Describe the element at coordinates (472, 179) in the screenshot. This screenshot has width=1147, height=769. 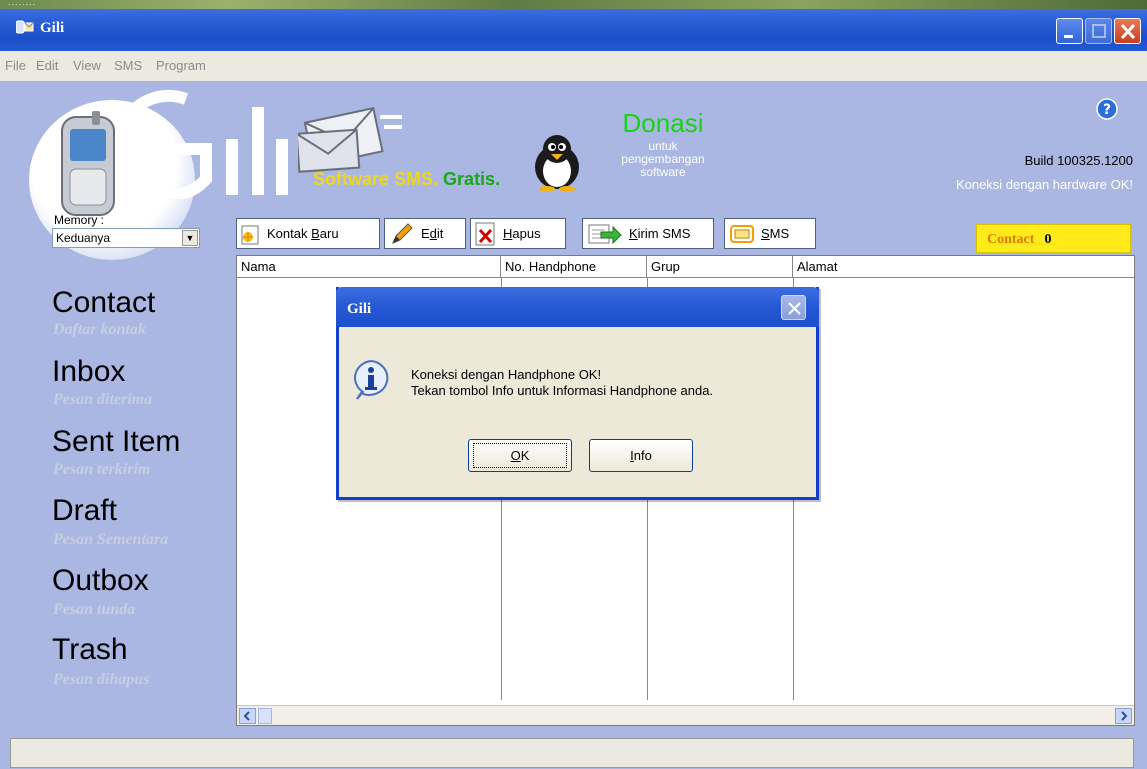
I see `slogan-gratis: Gratis.` at that location.